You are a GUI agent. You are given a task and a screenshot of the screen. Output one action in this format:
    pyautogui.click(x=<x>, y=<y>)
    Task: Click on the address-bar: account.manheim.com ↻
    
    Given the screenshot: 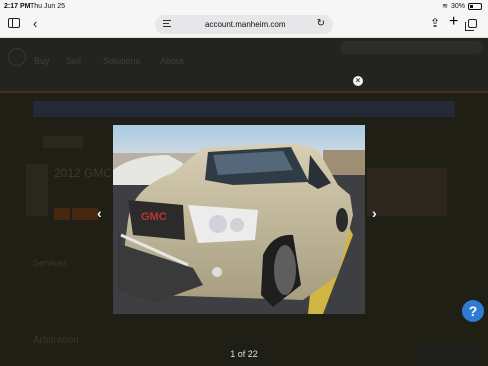 What is the action you would take?
    pyautogui.click(x=244, y=24)
    